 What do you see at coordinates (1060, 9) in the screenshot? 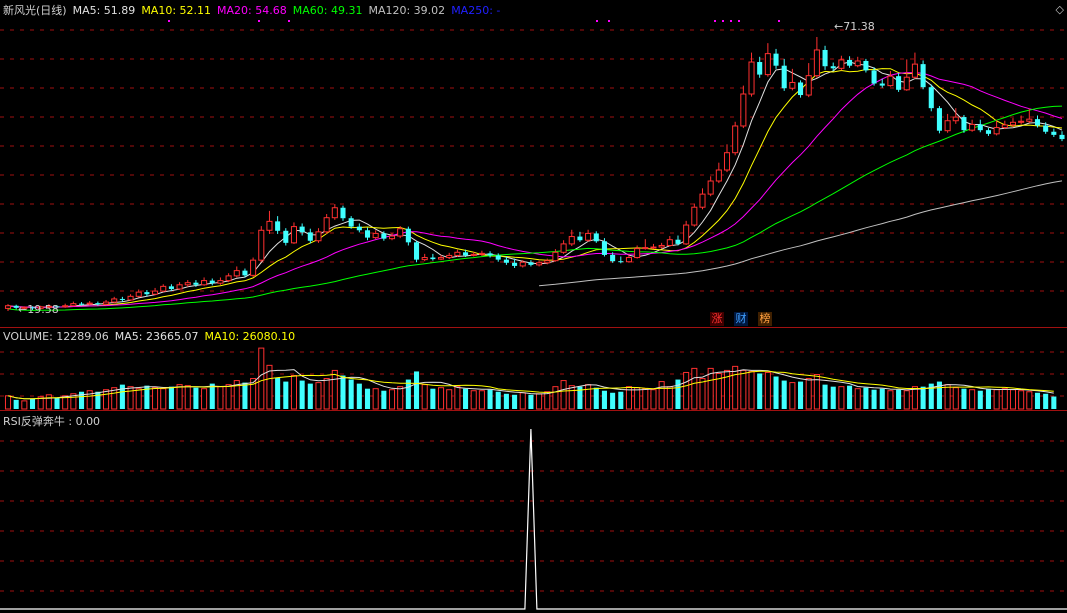
I see `corner-icon: ◇` at bounding box center [1060, 9].